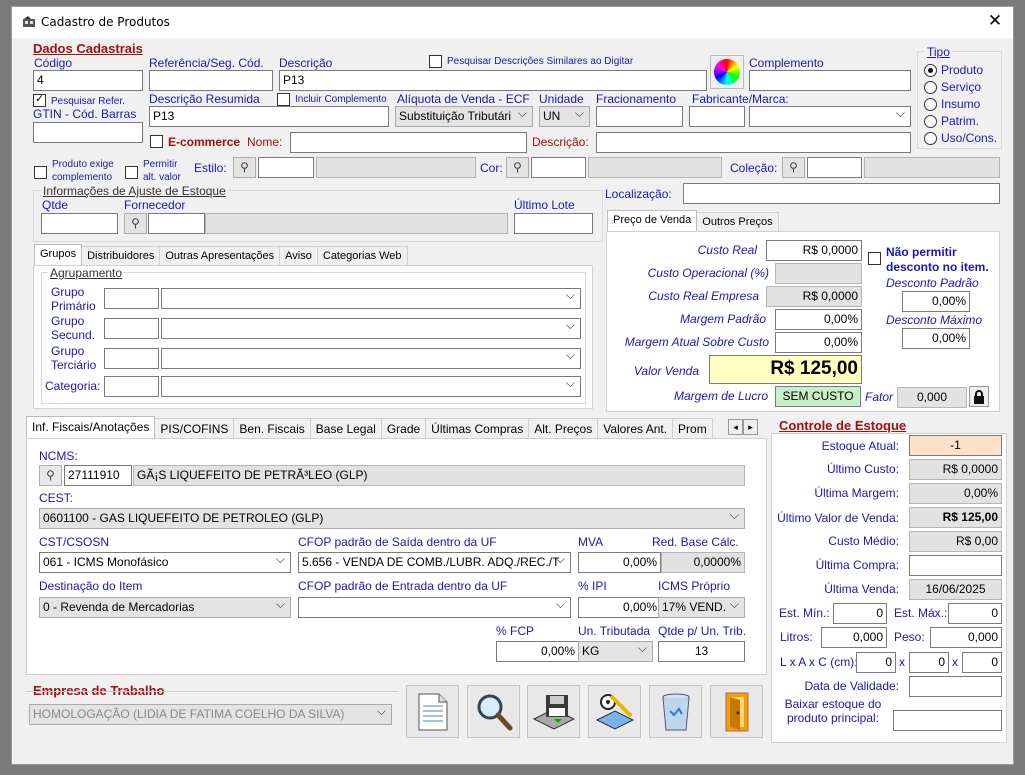 The image size is (1025, 775). What do you see at coordinates (818, 319) in the screenshot?
I see `margem-padrao-input: 0,00%` at bounding box center [818, 319].